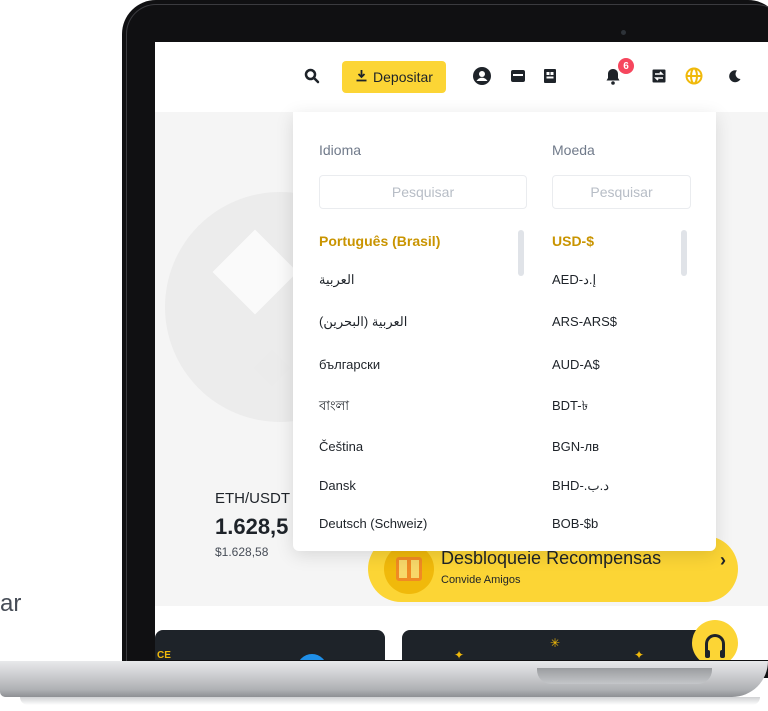  I want to click on promo-card-left, so click(270, 645).